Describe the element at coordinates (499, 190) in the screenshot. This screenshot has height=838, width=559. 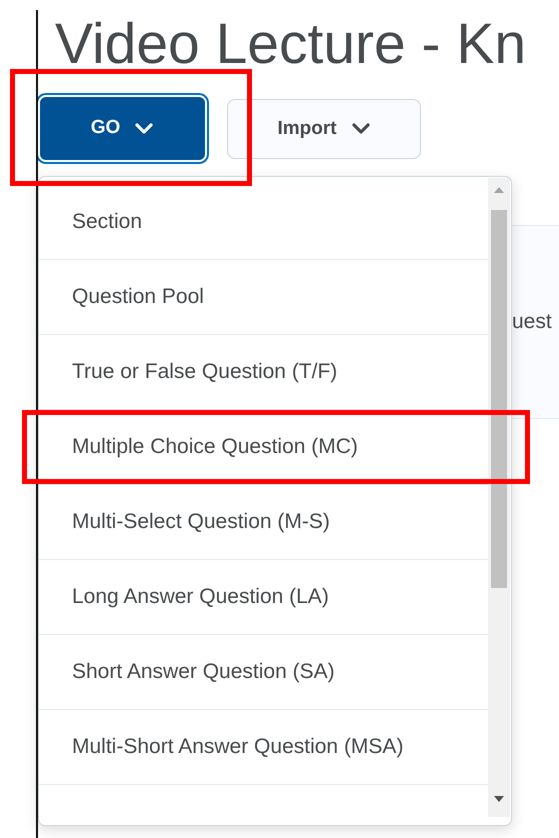
I see `scroll-up-icon` at that location.